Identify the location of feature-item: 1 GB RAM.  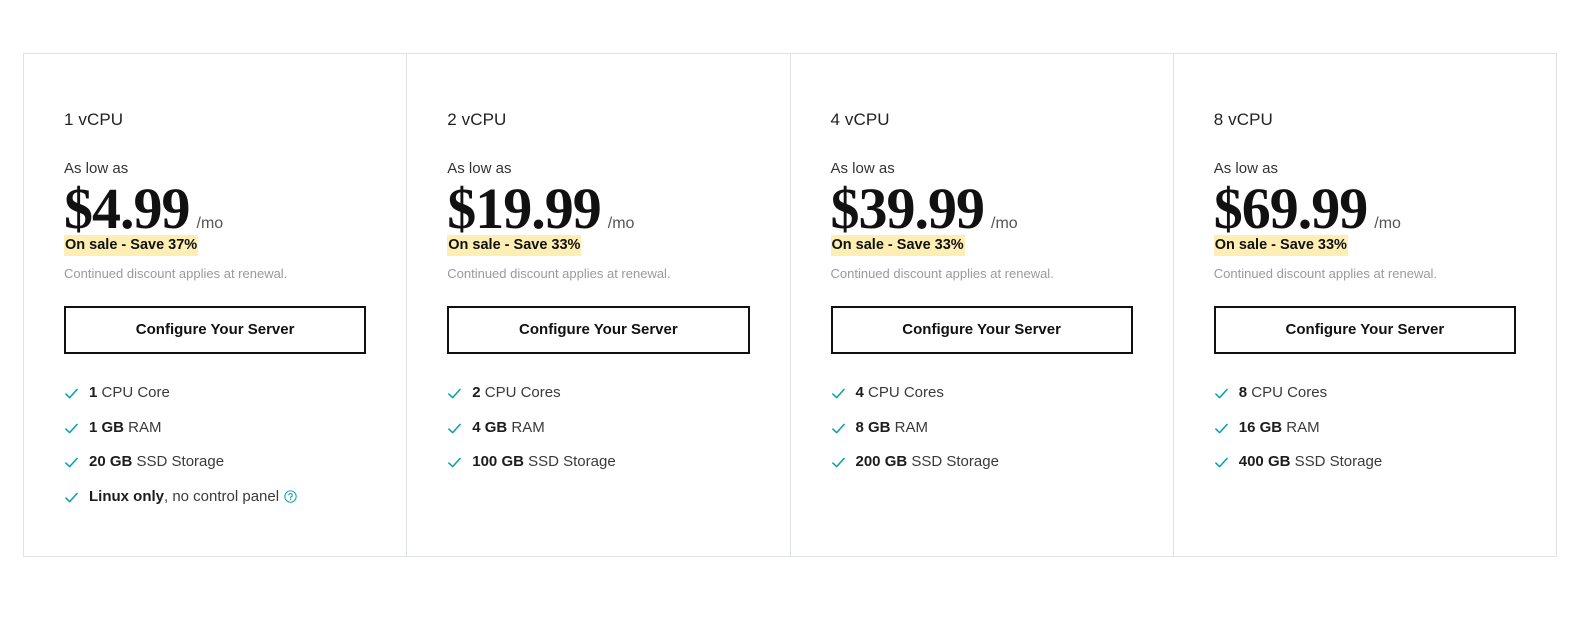
(215, 428).